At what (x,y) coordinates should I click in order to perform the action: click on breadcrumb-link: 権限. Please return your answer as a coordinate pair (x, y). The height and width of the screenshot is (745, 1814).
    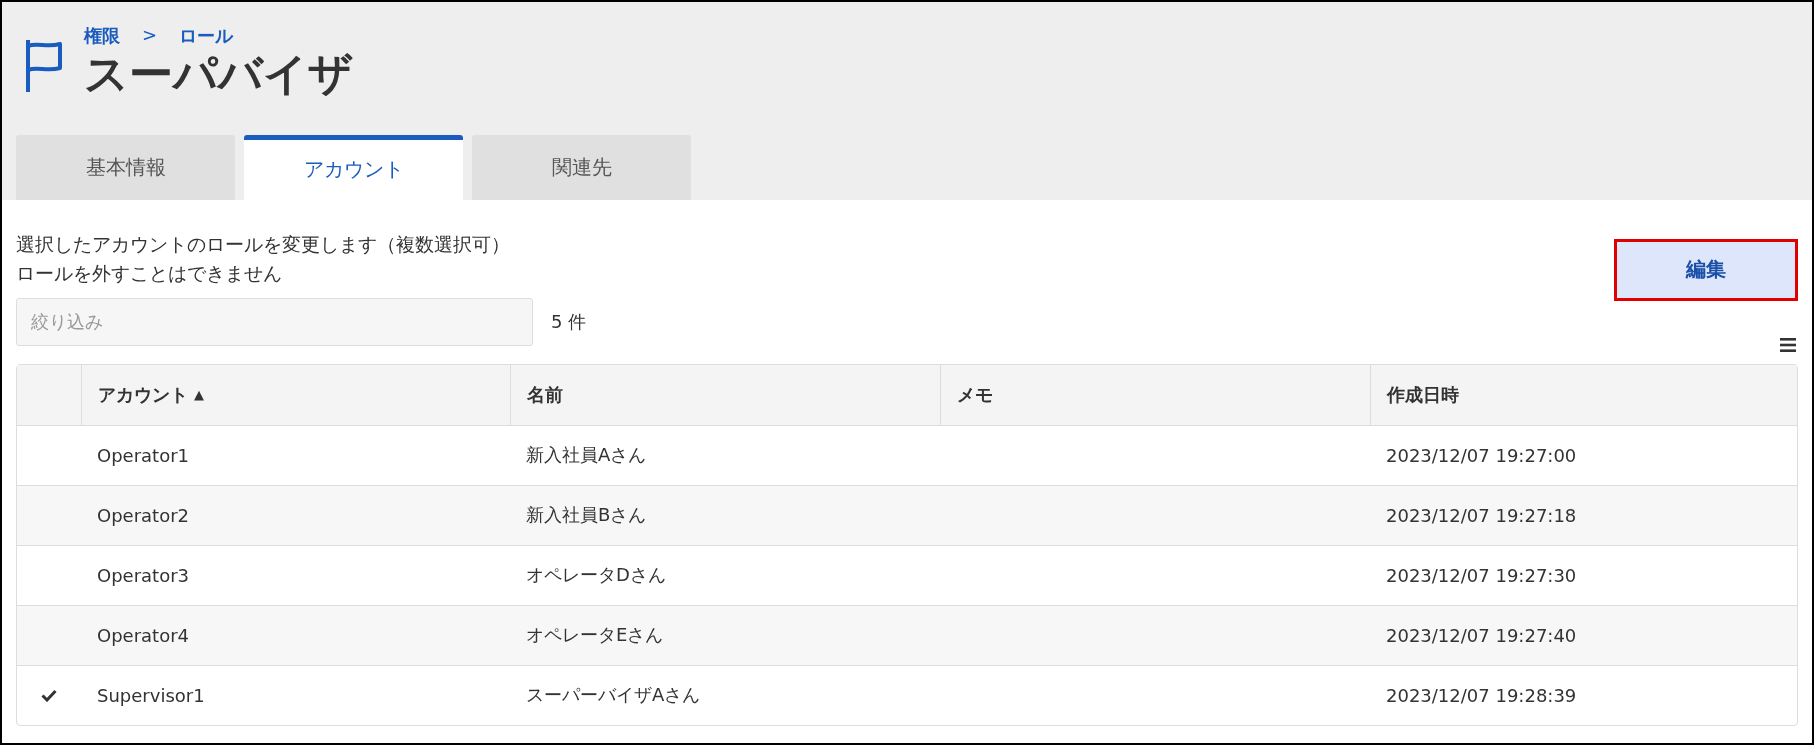
    Looking at the image, I should click on (102, 36).